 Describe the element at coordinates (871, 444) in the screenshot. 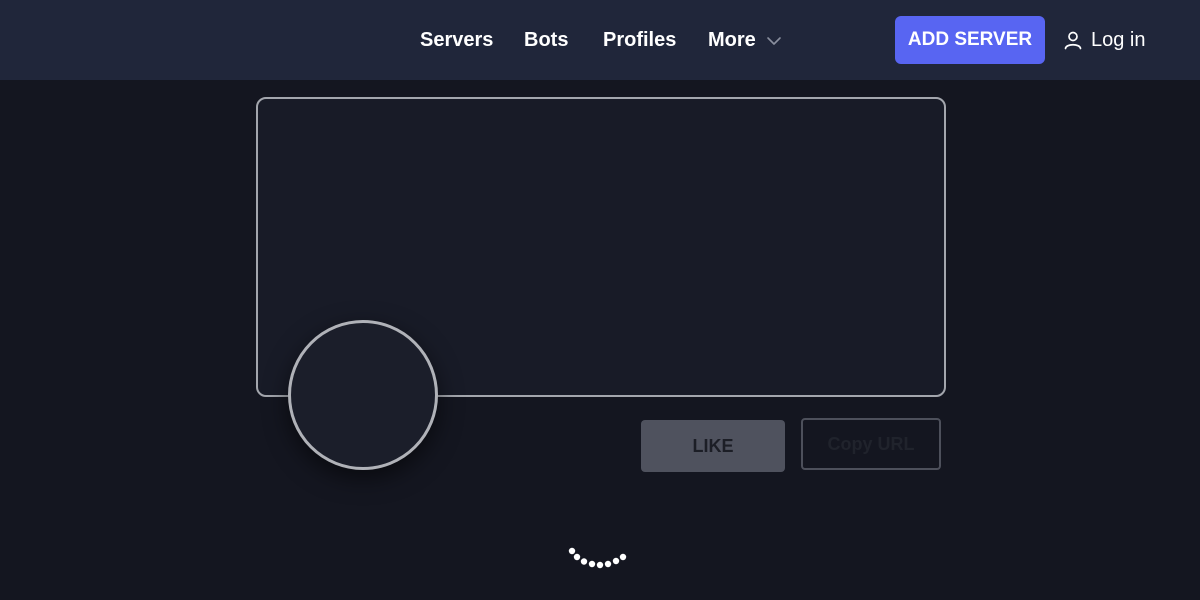

I see `copy-url-button: Copy URL` at that location.